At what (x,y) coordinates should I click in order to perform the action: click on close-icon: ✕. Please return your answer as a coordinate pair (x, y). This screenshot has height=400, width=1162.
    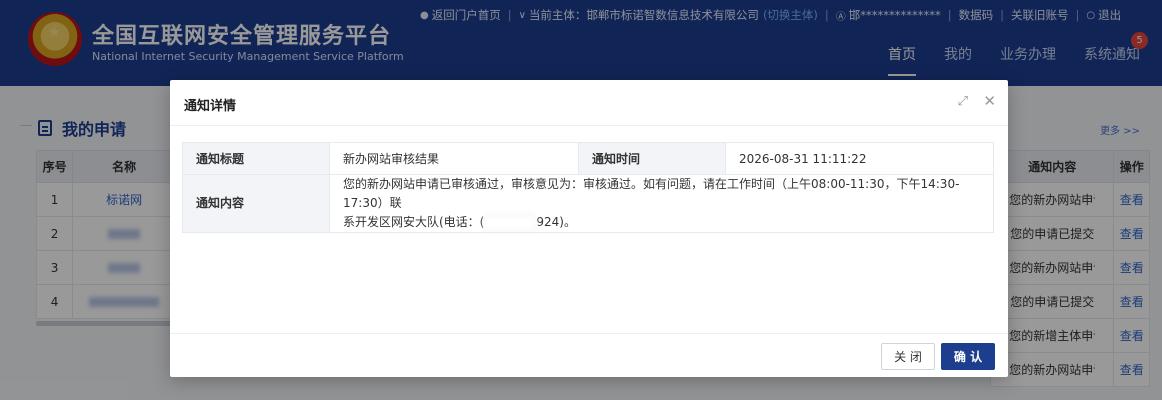
    Looking at the image, I should click on (989, 101).